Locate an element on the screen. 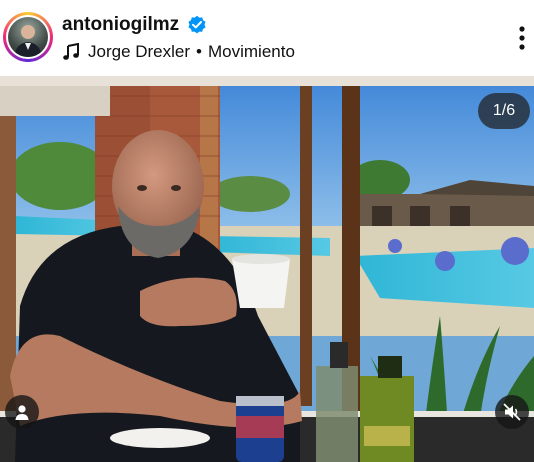 Image resolution: width=534 pixels, height=462 pixels. story-ring is located at coordinates (28, 37).